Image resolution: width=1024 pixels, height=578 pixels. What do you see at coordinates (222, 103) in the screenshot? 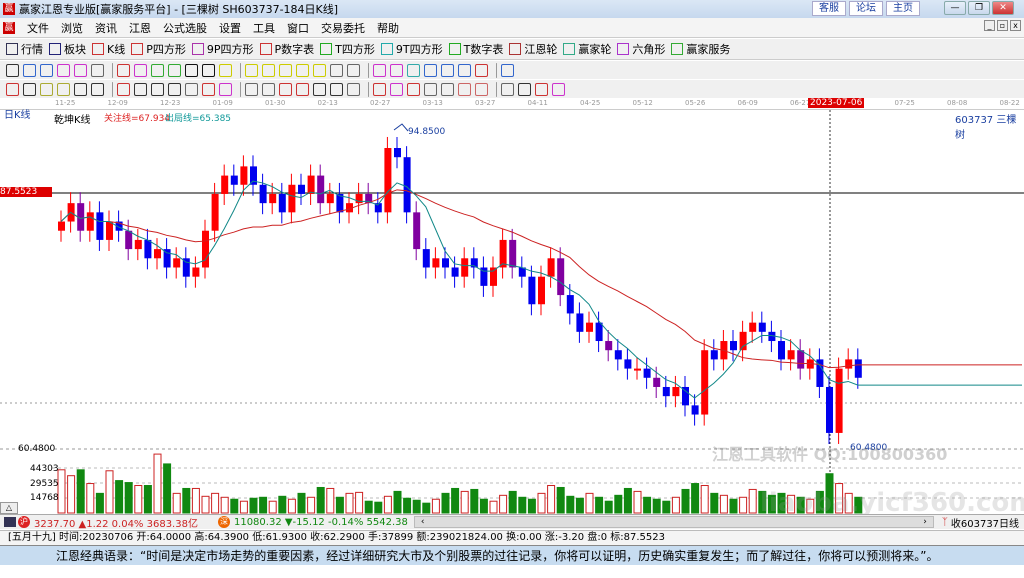
I see `date-tick: 01-09` at bounding box center [222, 103].